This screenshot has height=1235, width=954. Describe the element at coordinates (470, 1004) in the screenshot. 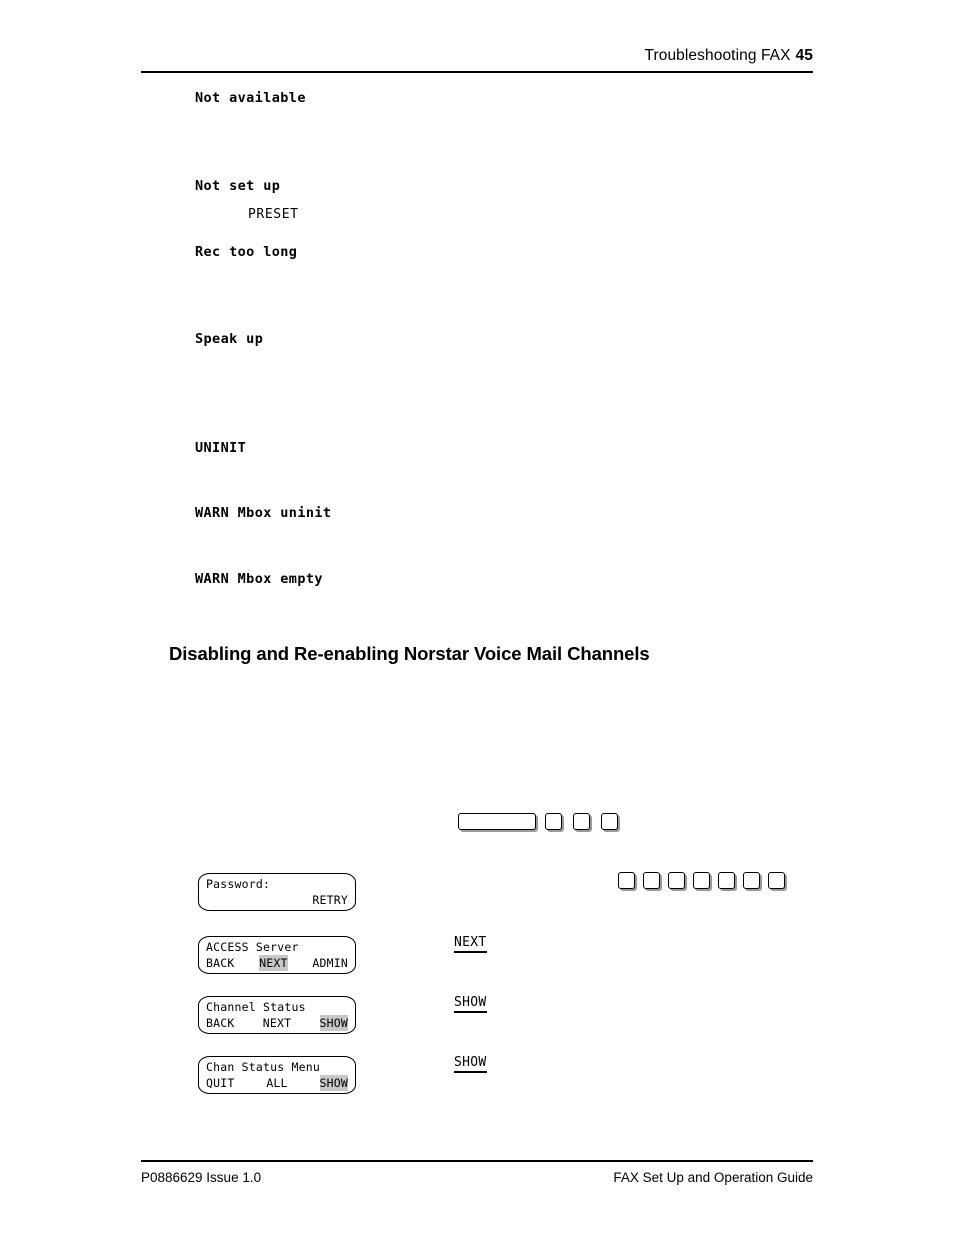

I see `callout-show-1: SHOW` at that location.